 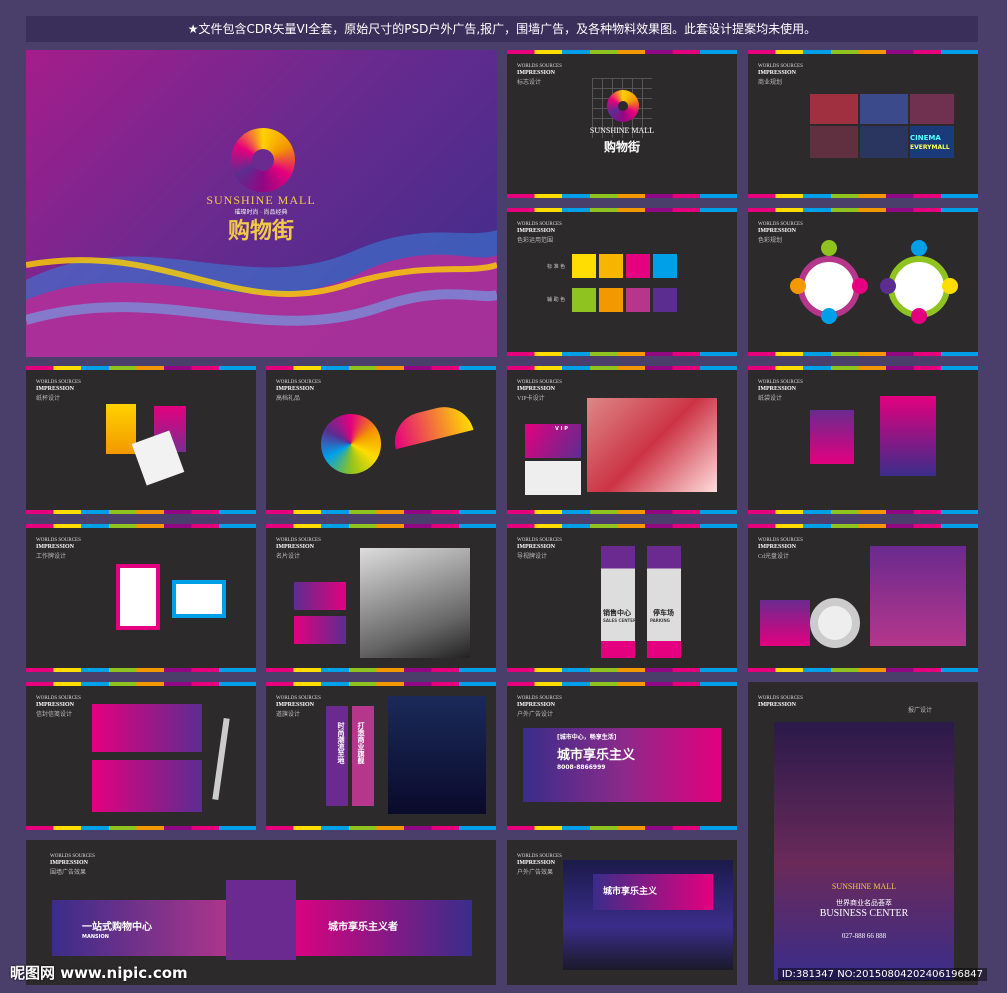 What do you see at coordinates (381, 598) in the screenshot?
I see `card-namecard: WORLDS SOURCES IMPRESSION 名片设计` at bounding box center [381, 598].